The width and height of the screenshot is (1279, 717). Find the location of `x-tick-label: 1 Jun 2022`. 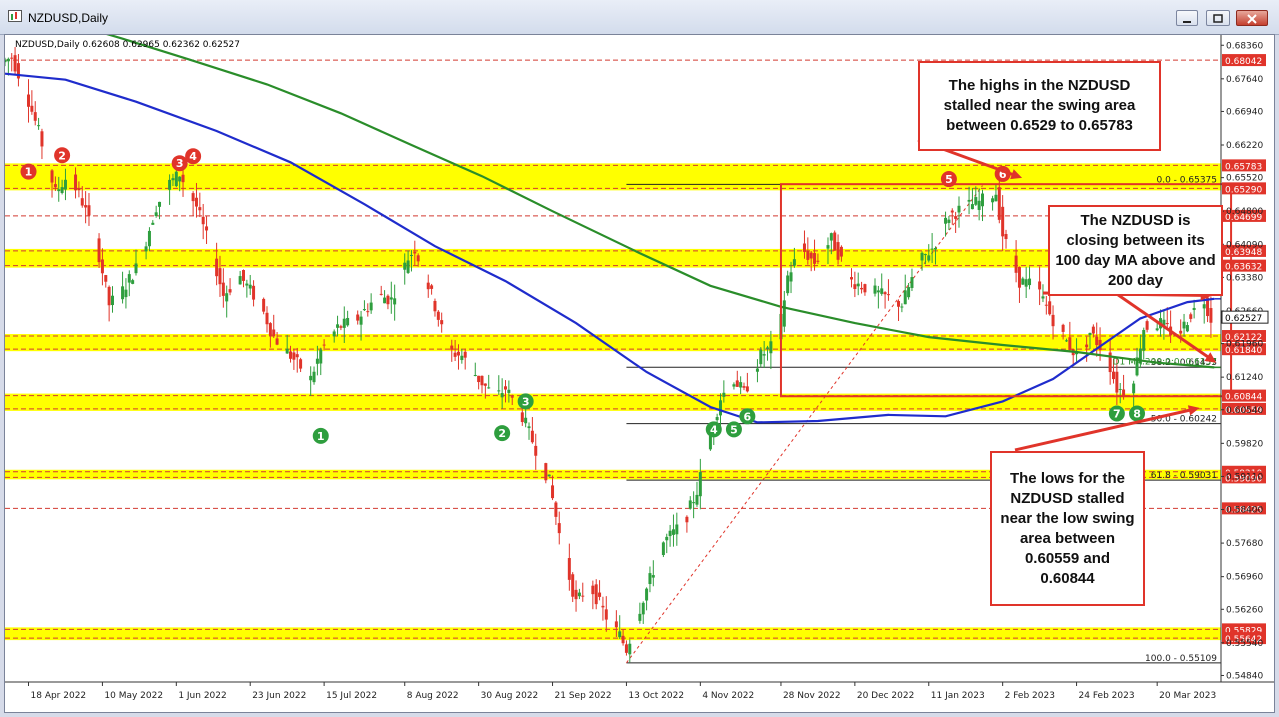

x-tick-label: 1 Jun 2022 is located at coordinates (202, 696).